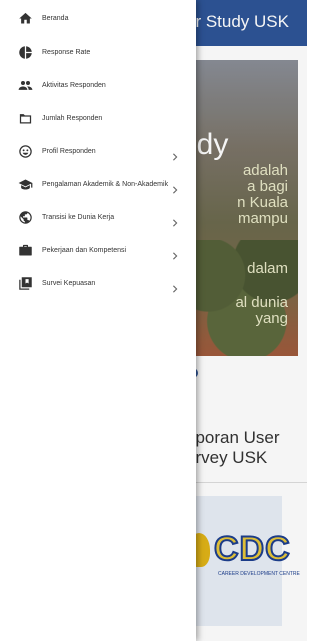 The image size is (320, 641). What do you see at coordinates (25, 152) in the screenshot?
I see `smile-icon` at bounding box center [25, 152].